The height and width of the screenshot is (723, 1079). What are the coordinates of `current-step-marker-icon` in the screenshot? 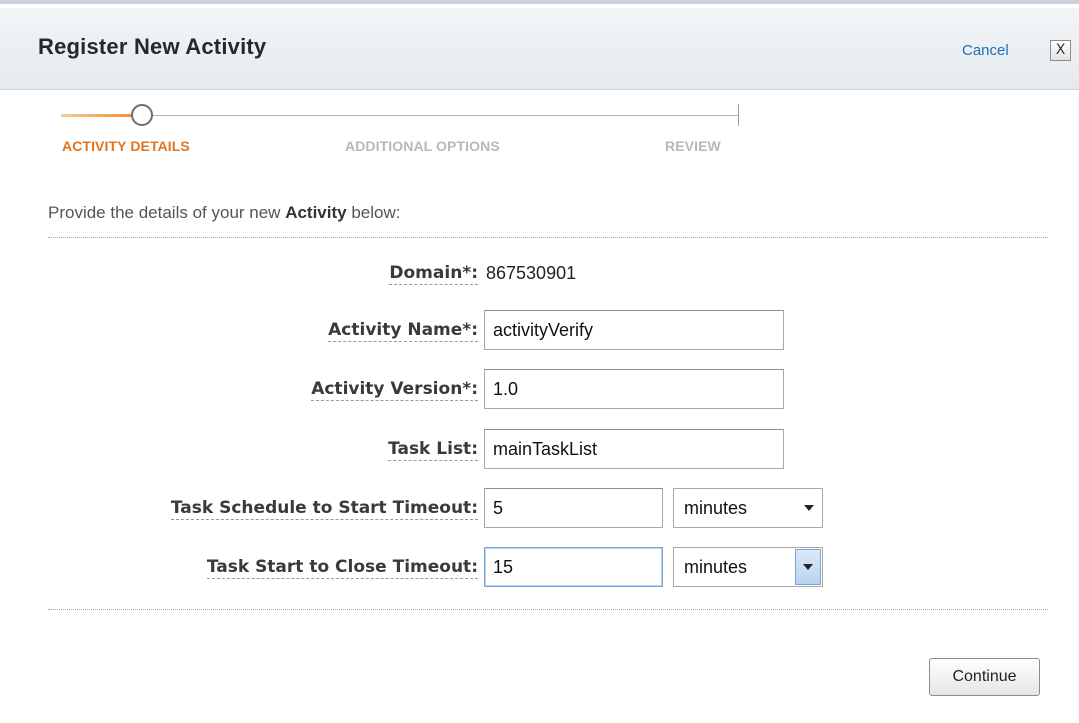 It's located at (142, 115).